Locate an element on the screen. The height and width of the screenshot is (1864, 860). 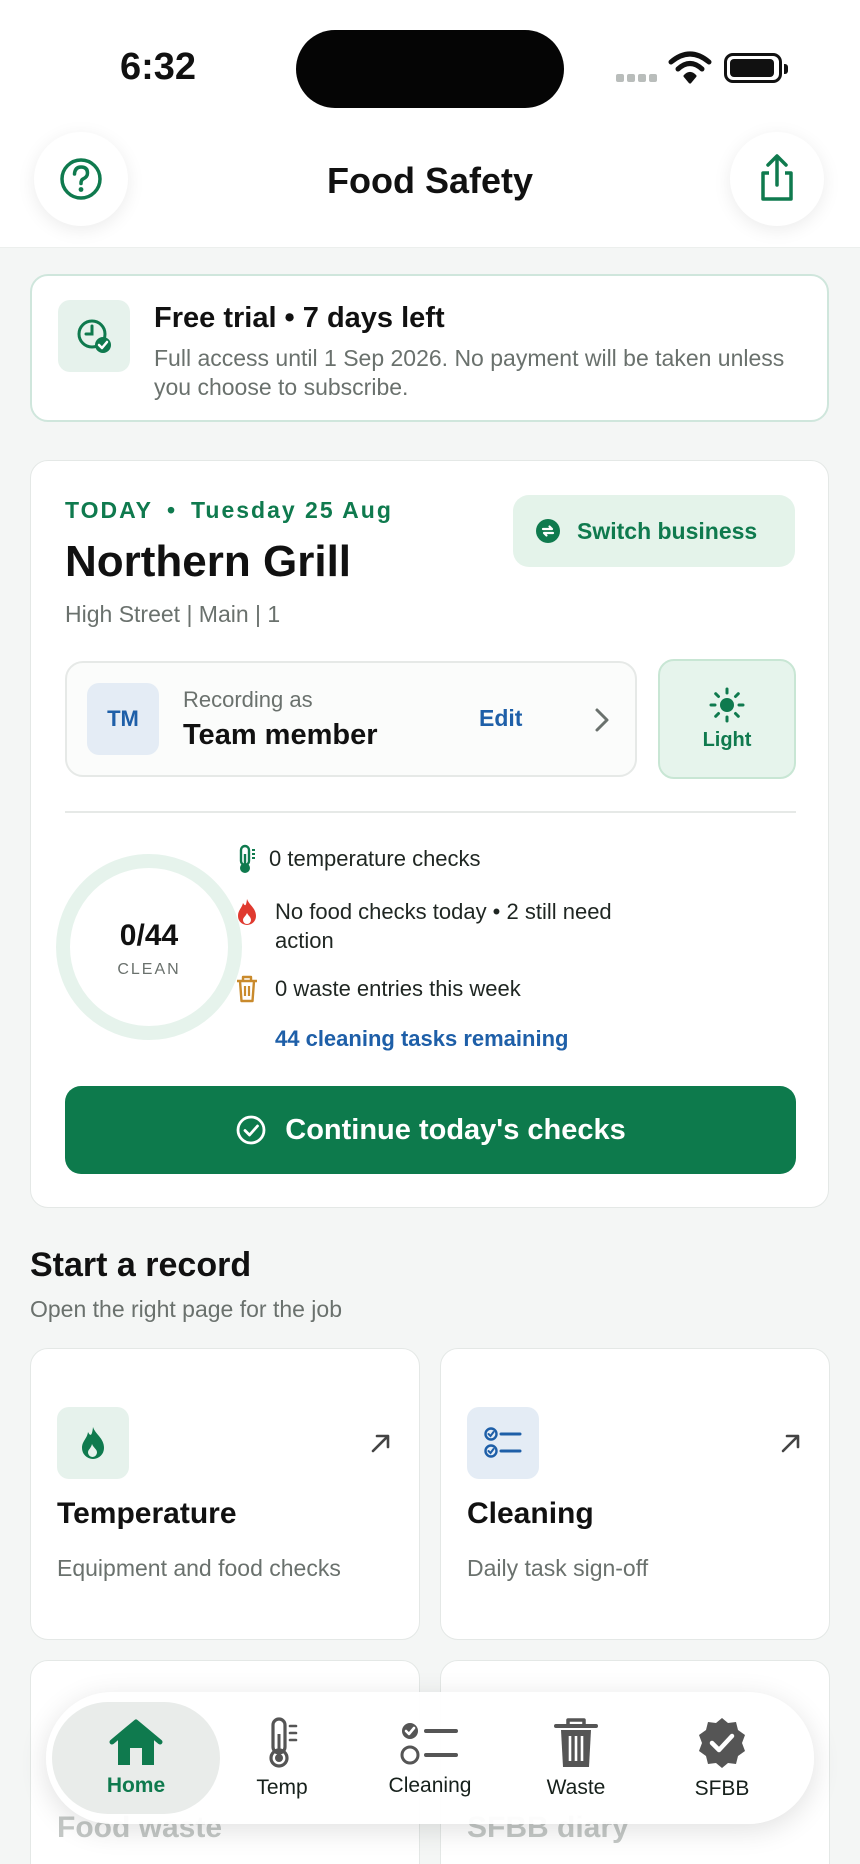
theme-label: Light is located at coordinates (727, 739).